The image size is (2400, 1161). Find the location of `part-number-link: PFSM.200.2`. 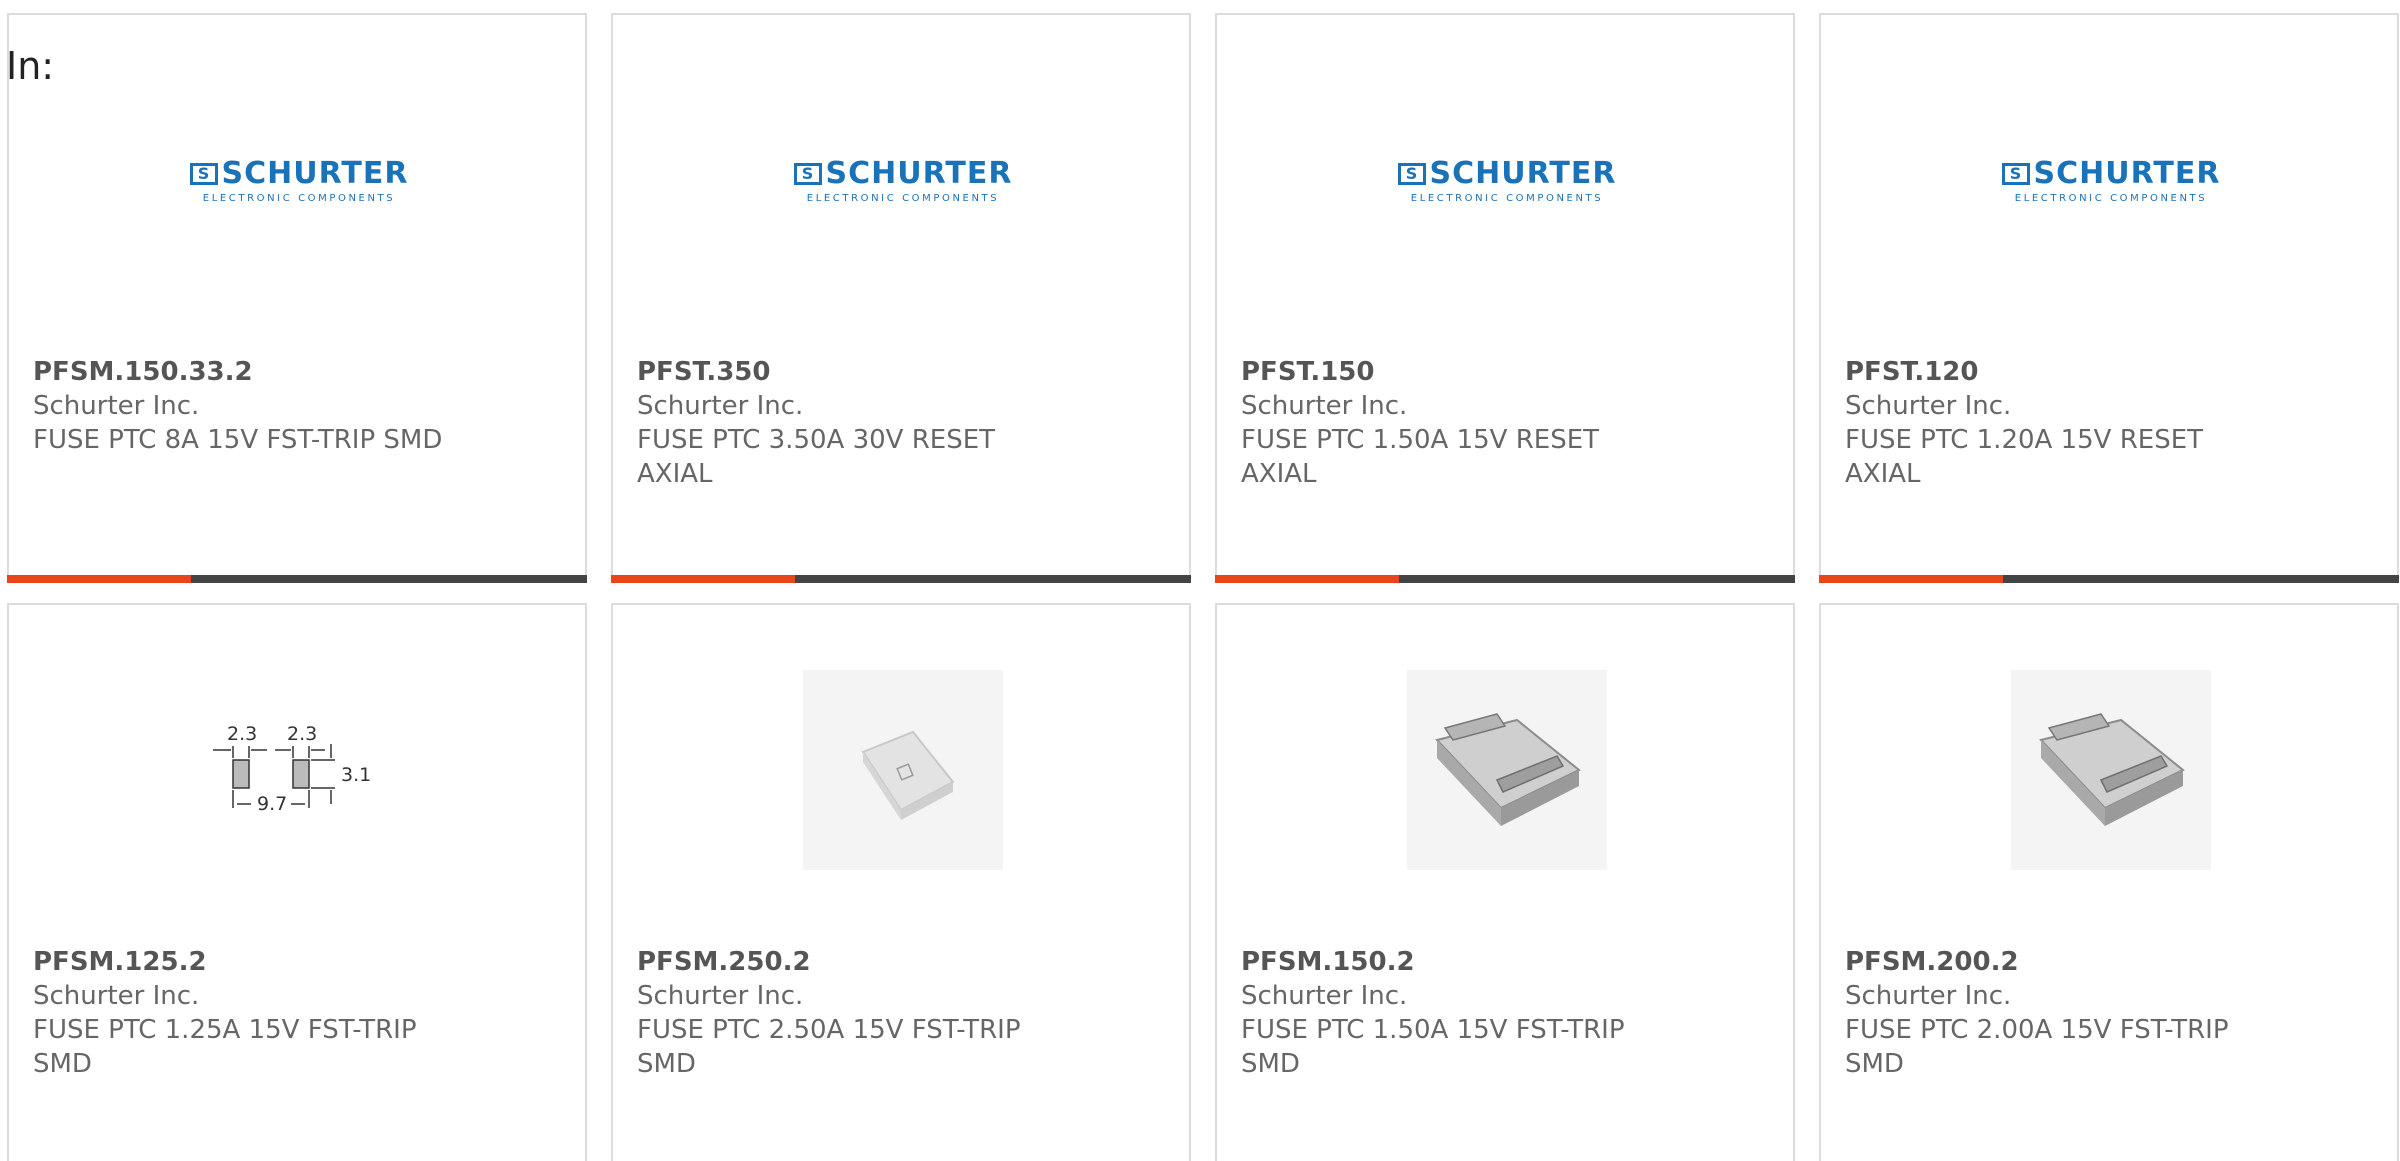

part-number-link: PFSM.200.2 is located at coordinates (2105, 962).